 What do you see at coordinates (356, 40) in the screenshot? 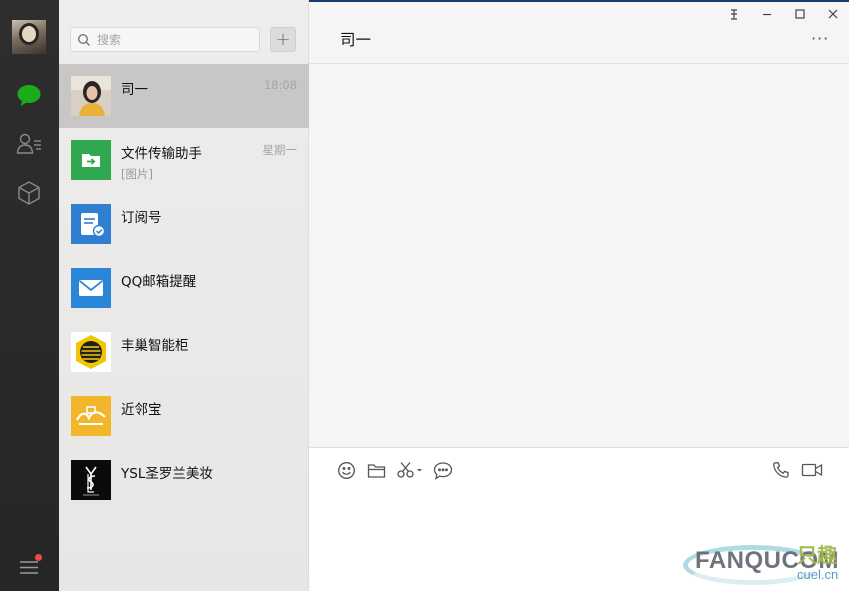
I see `chat-title: 司一` at bounding box center [356, 40].